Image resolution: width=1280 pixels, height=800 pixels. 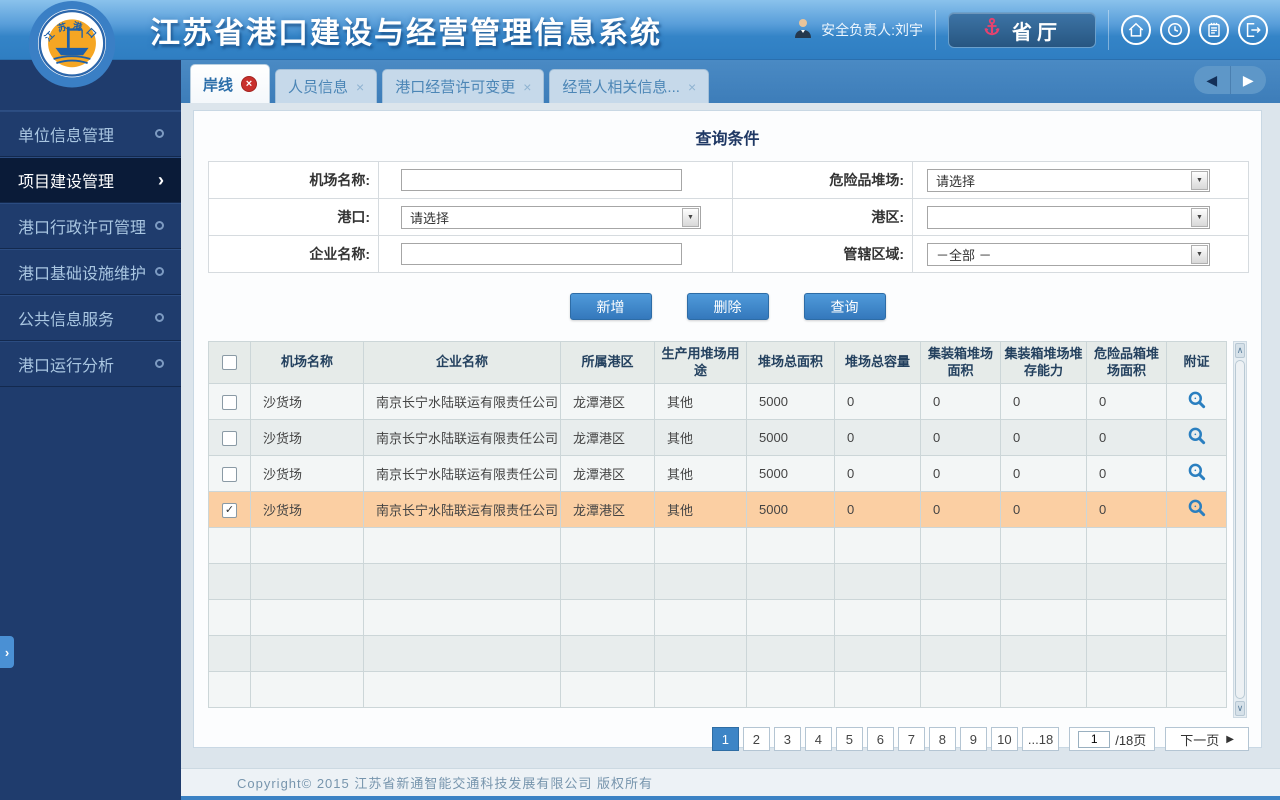 I want to click on sidebar-item-2: 项目建设管理 ›, so click(x=90, y=180).